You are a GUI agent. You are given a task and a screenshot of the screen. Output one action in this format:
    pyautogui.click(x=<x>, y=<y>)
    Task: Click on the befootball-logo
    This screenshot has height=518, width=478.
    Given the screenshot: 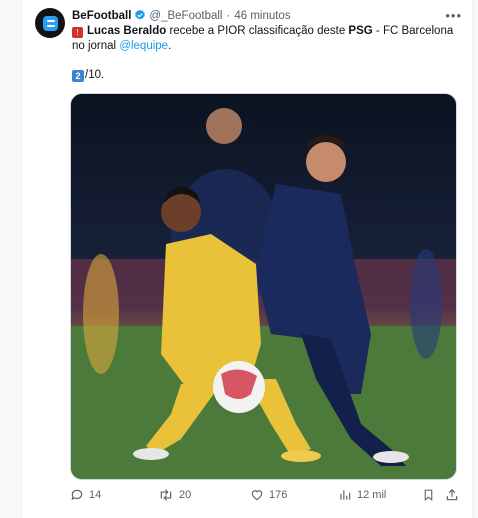 What is the action you would take?
    pyautogui.click(x=50, y=23)
    